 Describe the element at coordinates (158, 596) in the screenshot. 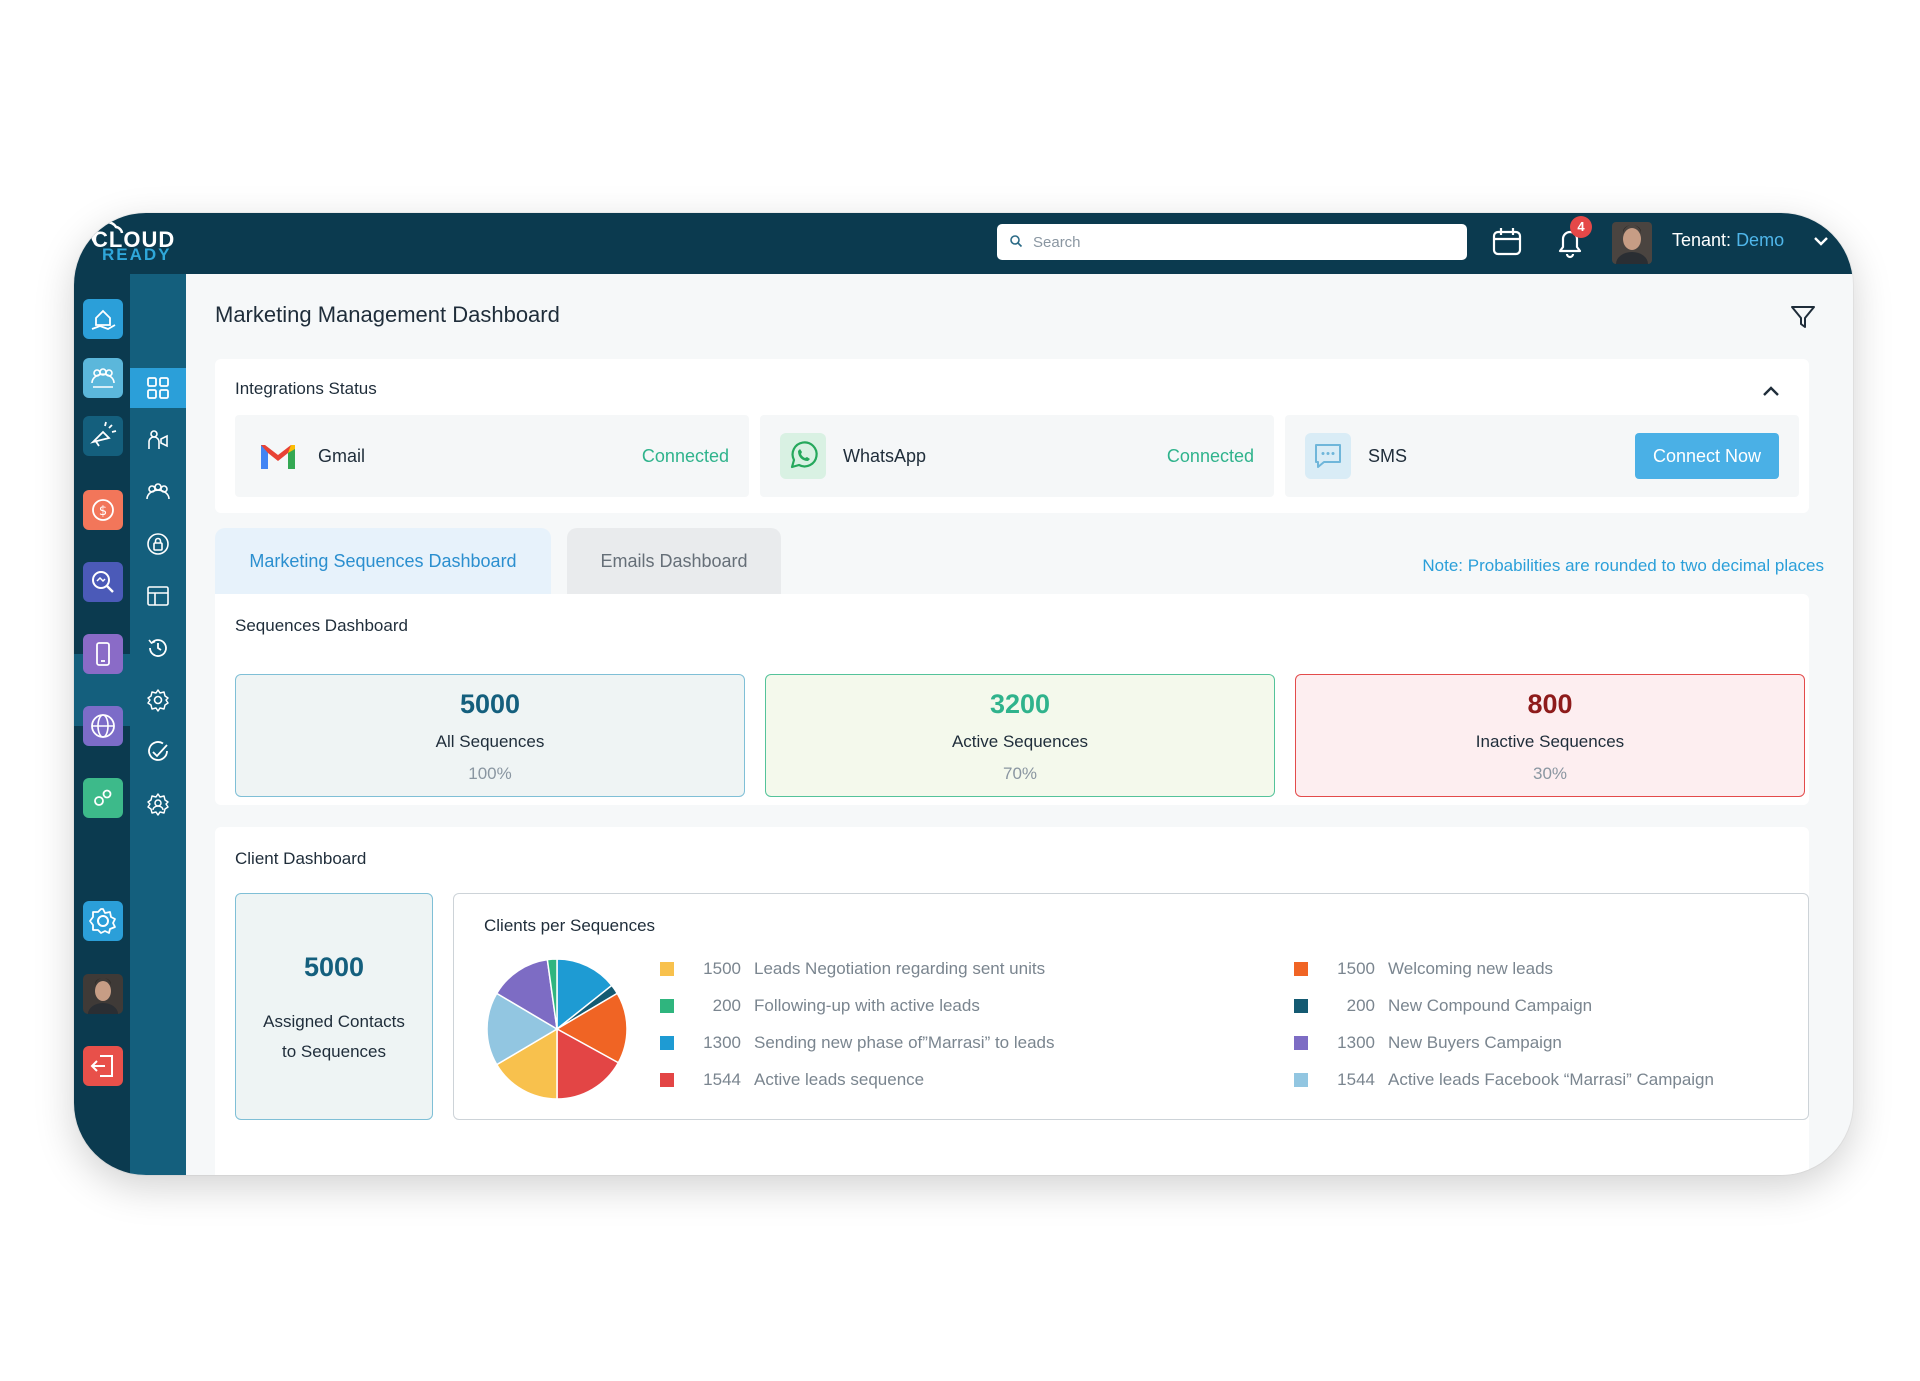

I see `submenu-tables` at that location.